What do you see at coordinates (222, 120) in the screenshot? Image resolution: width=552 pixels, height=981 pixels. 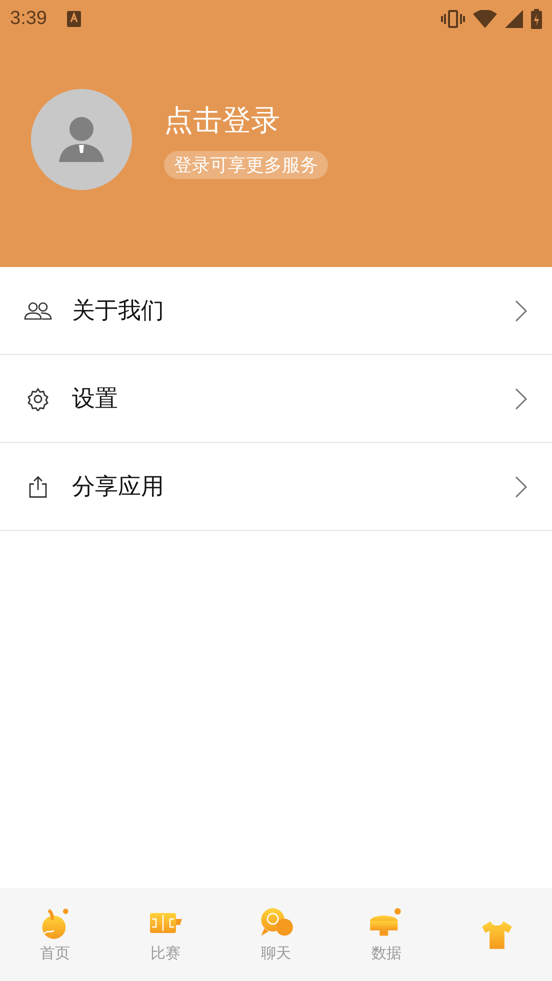 I see `login-link: 点击登录` at bounding box center [222, 120].